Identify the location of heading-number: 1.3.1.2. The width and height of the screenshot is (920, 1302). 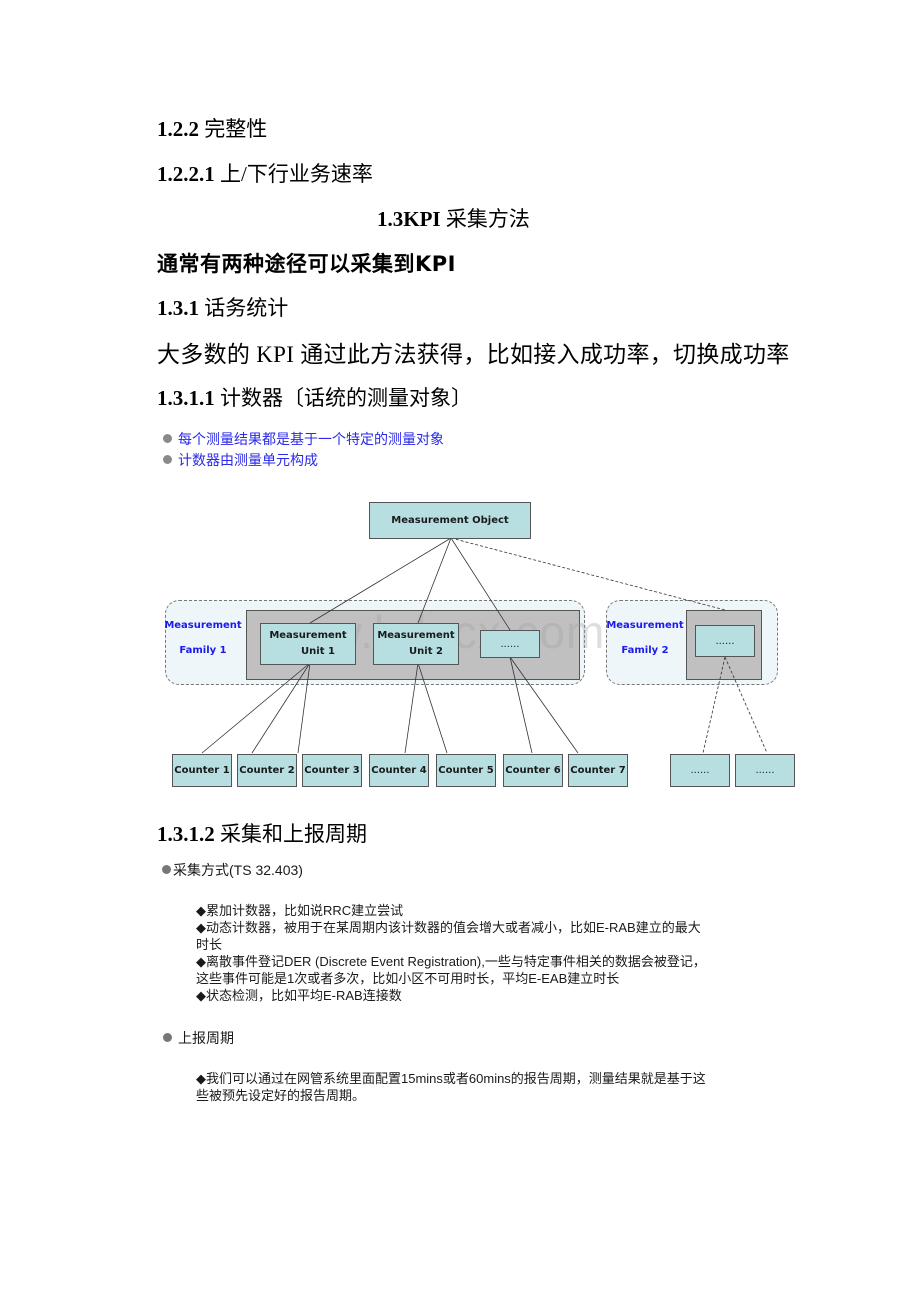
(186, 834).